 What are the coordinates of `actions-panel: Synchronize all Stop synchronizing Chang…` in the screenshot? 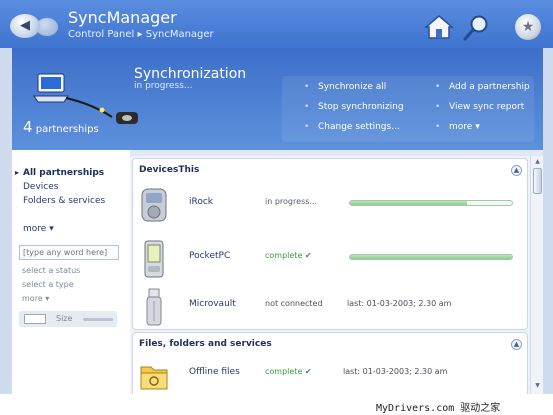 It's located at (408, 109).